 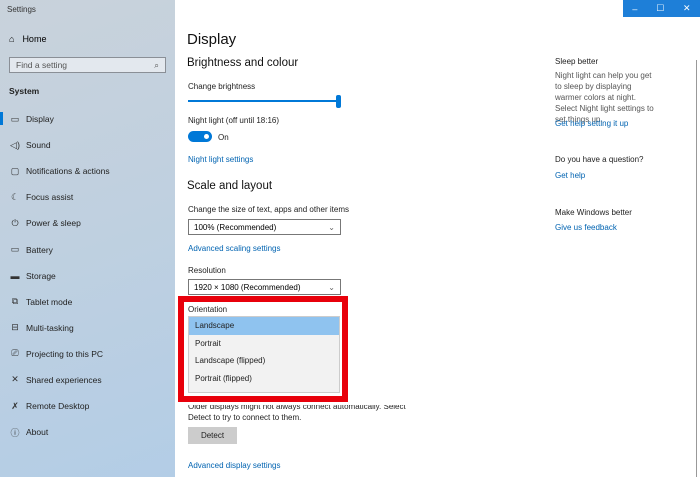 I want to click on night-light-label: Night light (off until 18:16), so click(x=234, y=120).